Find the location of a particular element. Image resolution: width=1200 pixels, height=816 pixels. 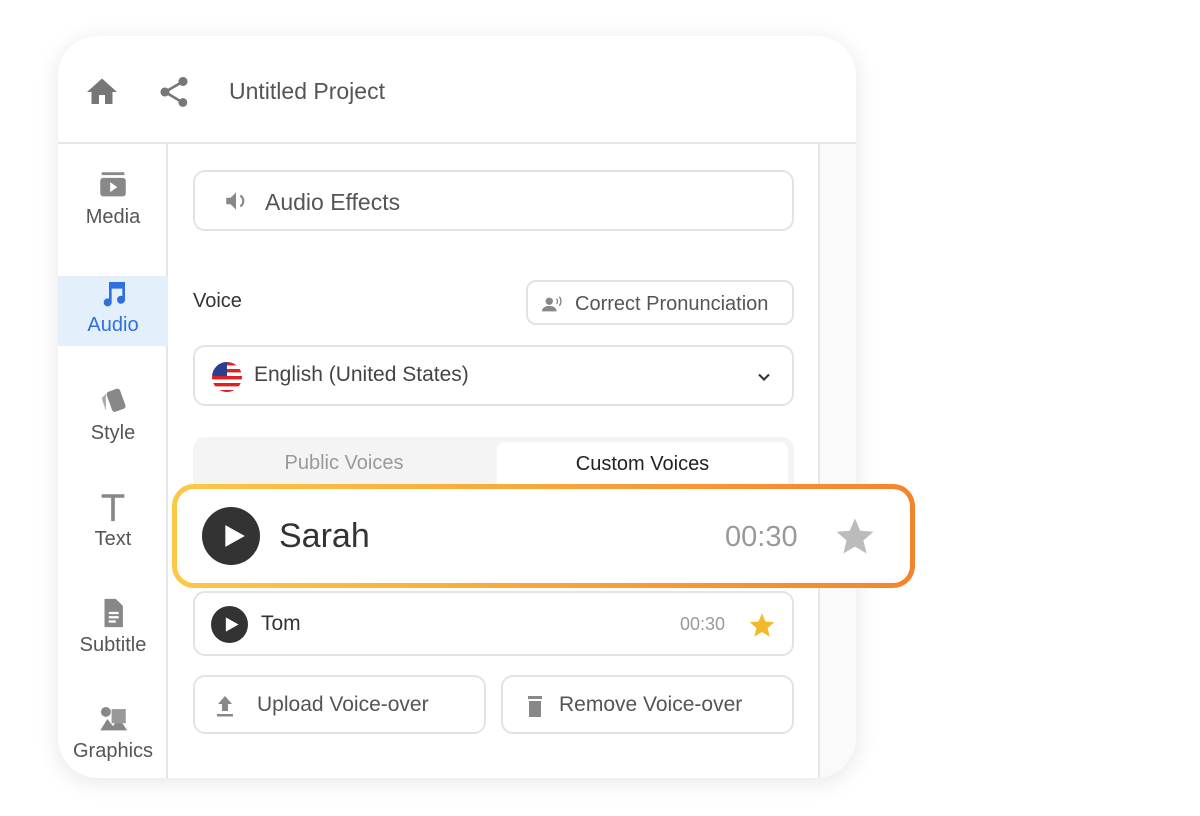

upload-voice-over-button: Upload Voice-over is located at coordinates (339, 704).